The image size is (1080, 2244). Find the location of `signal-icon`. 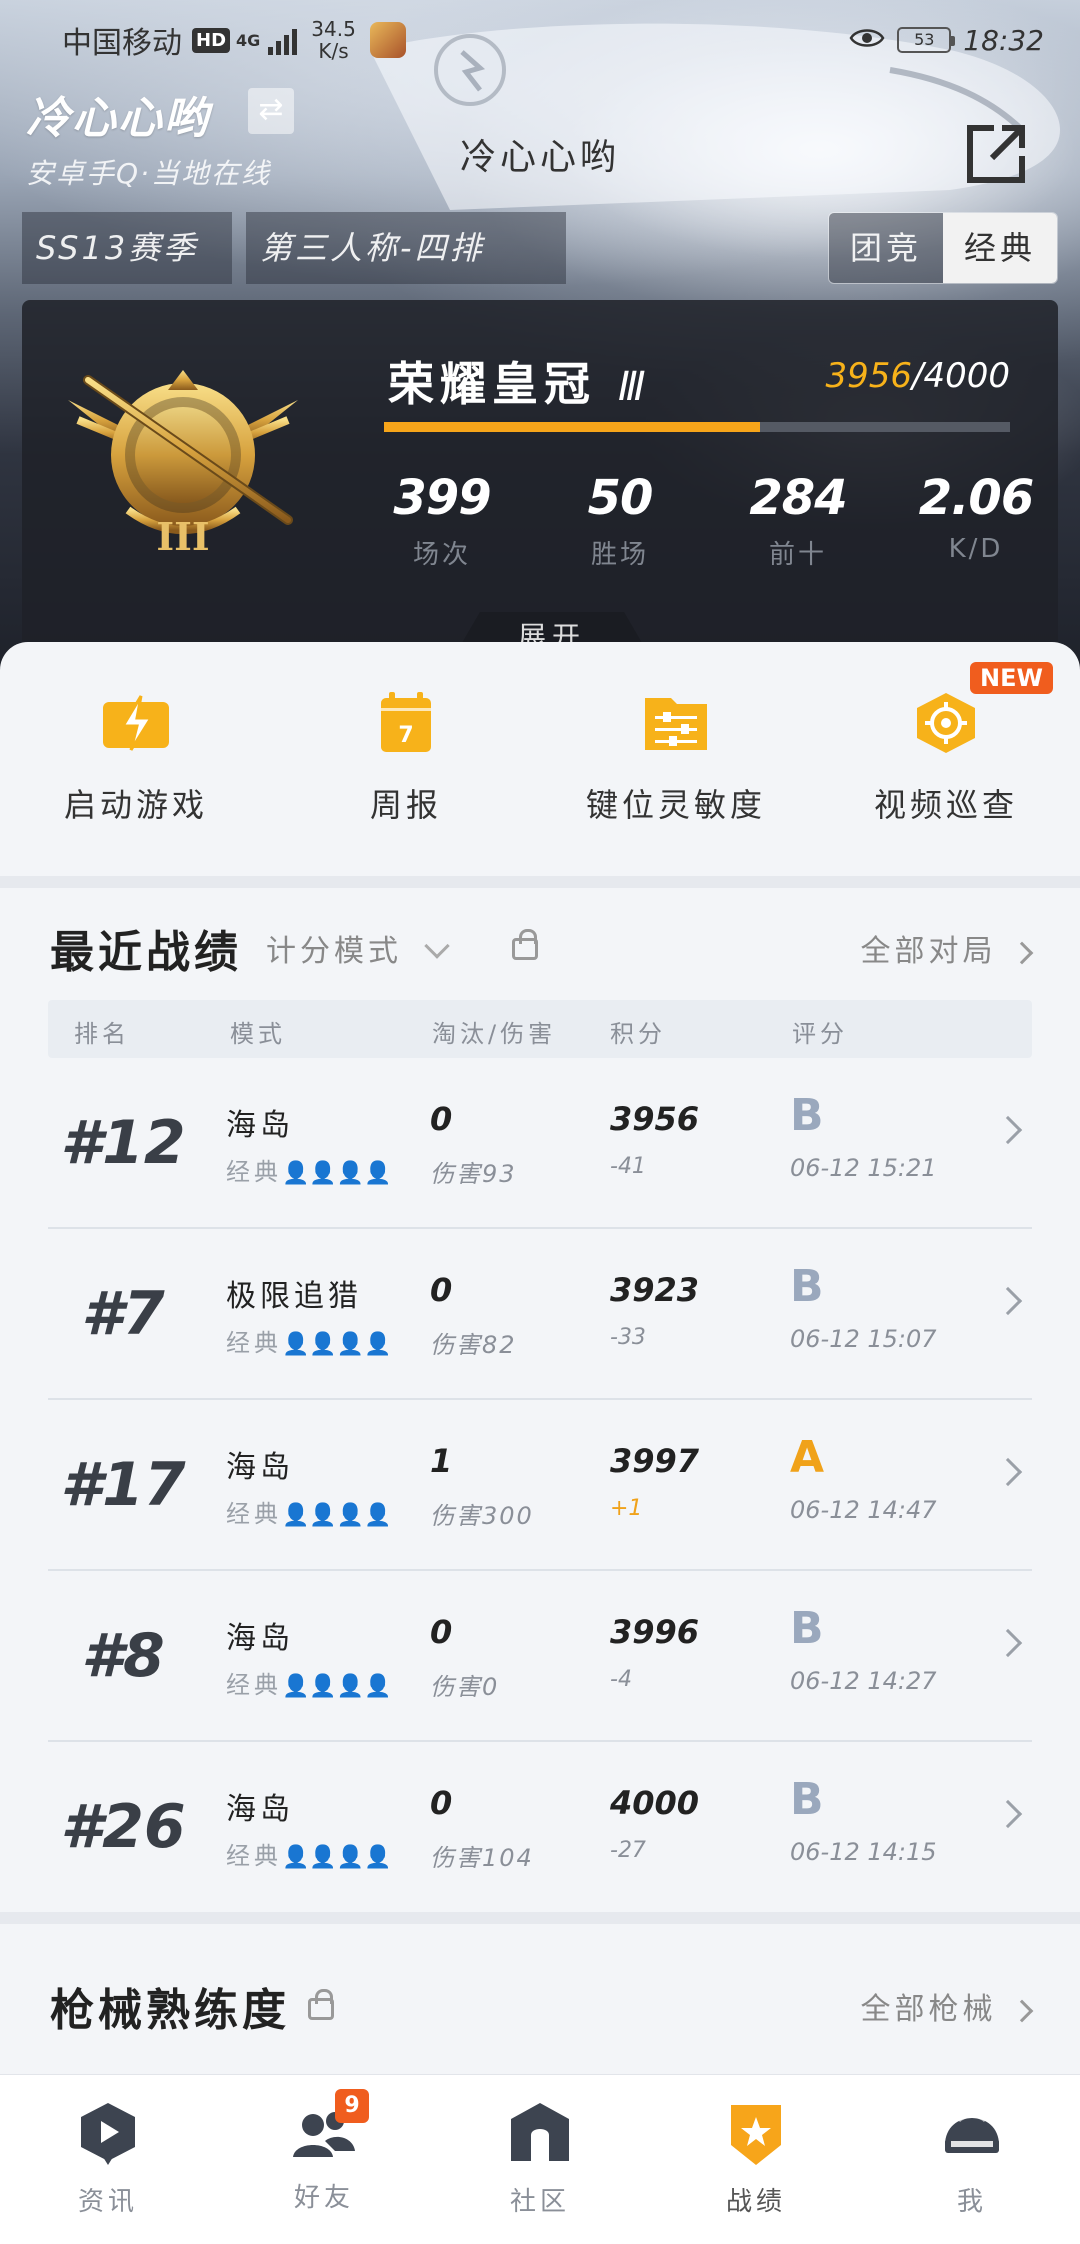

signal-icon is located at coordinates (283, 40).